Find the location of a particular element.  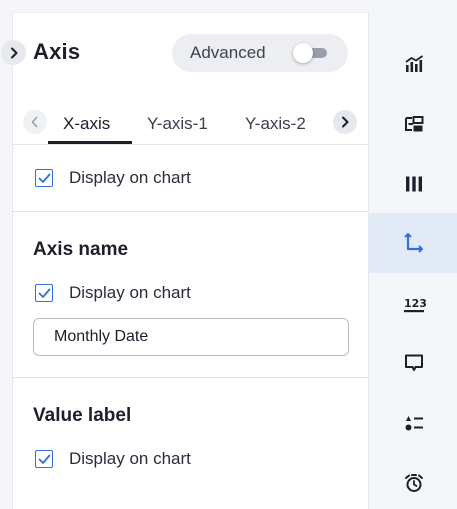

rail-item-data-source is located at coordinates (413, 124).